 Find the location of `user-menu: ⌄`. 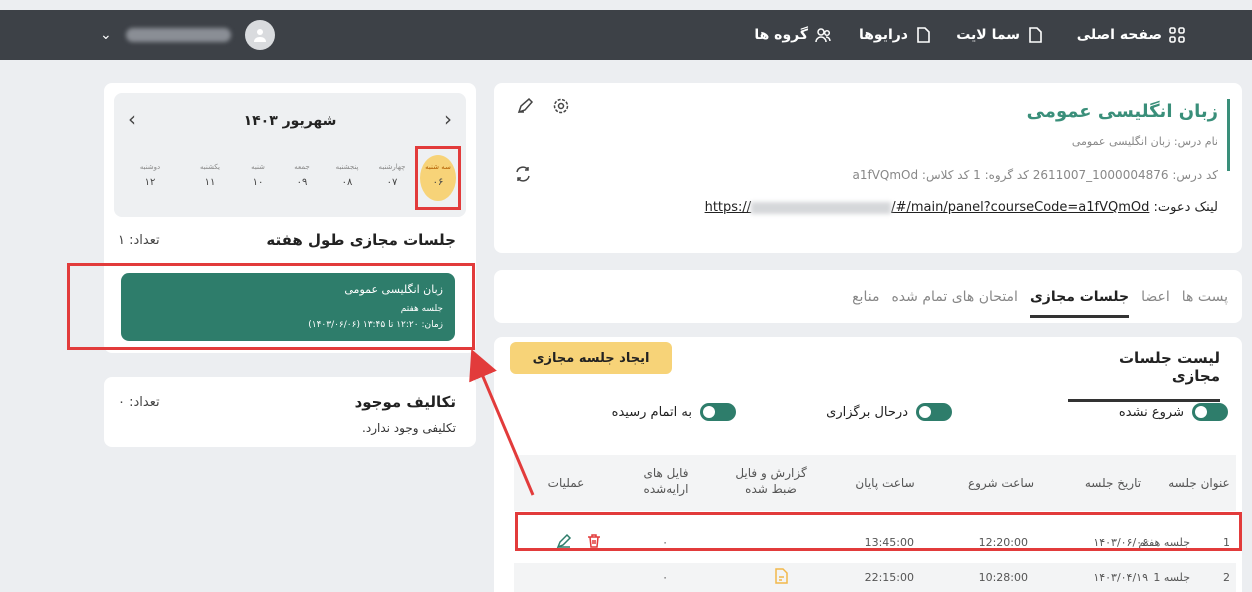

user-menu: ⌄ is located at coordinates (187, 35).